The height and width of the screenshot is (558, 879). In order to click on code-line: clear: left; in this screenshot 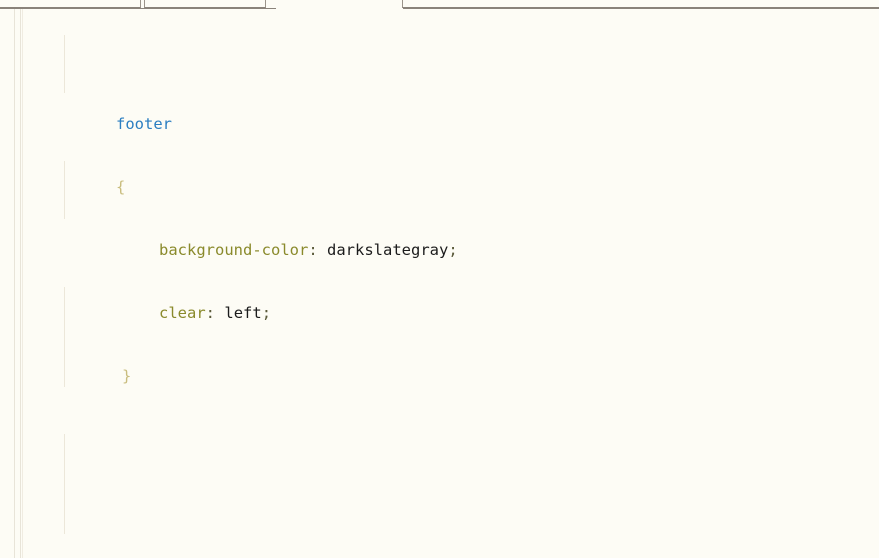, I will do `click(439, 302)`.